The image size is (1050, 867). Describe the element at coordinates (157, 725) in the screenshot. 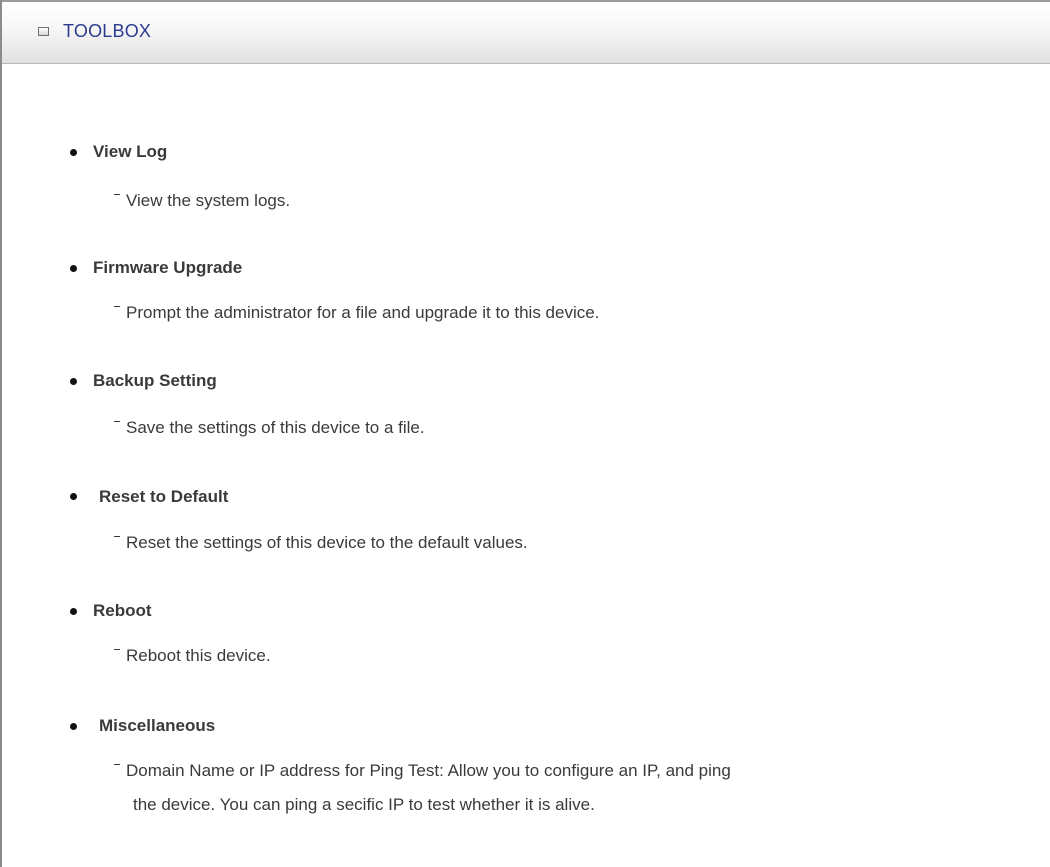

I see `item-title-miscellaneous: Miscellaneous` at that location.